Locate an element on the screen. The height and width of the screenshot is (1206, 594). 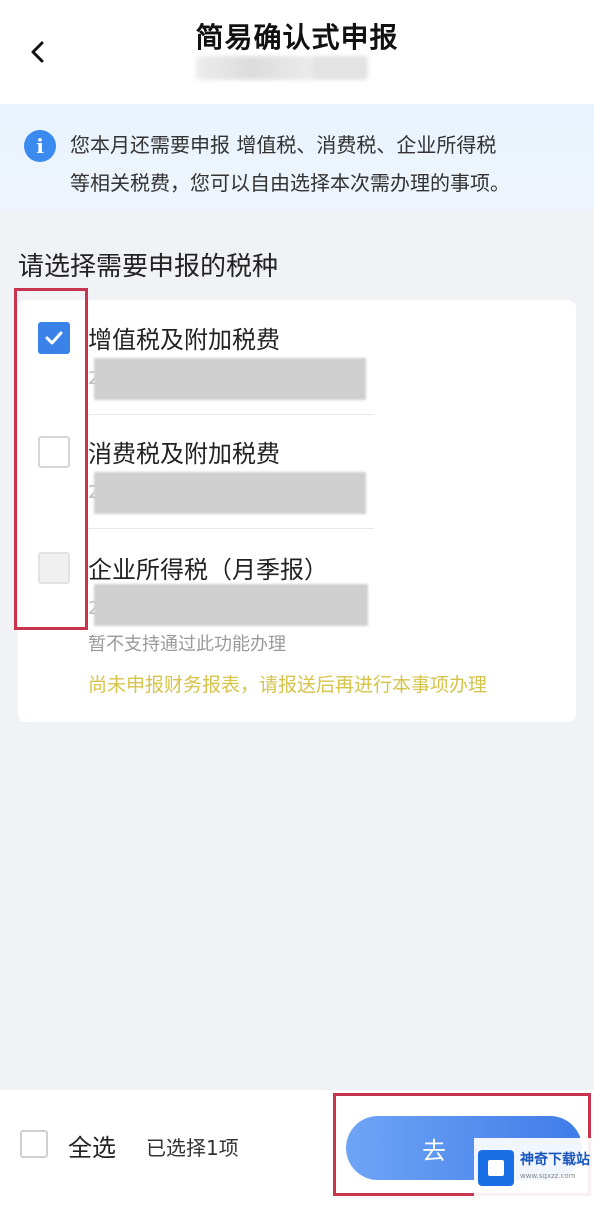
notice-line-1: 您本月还需要申报 增值税、消费税、企业所得税 is located at coordinates (283, 145).